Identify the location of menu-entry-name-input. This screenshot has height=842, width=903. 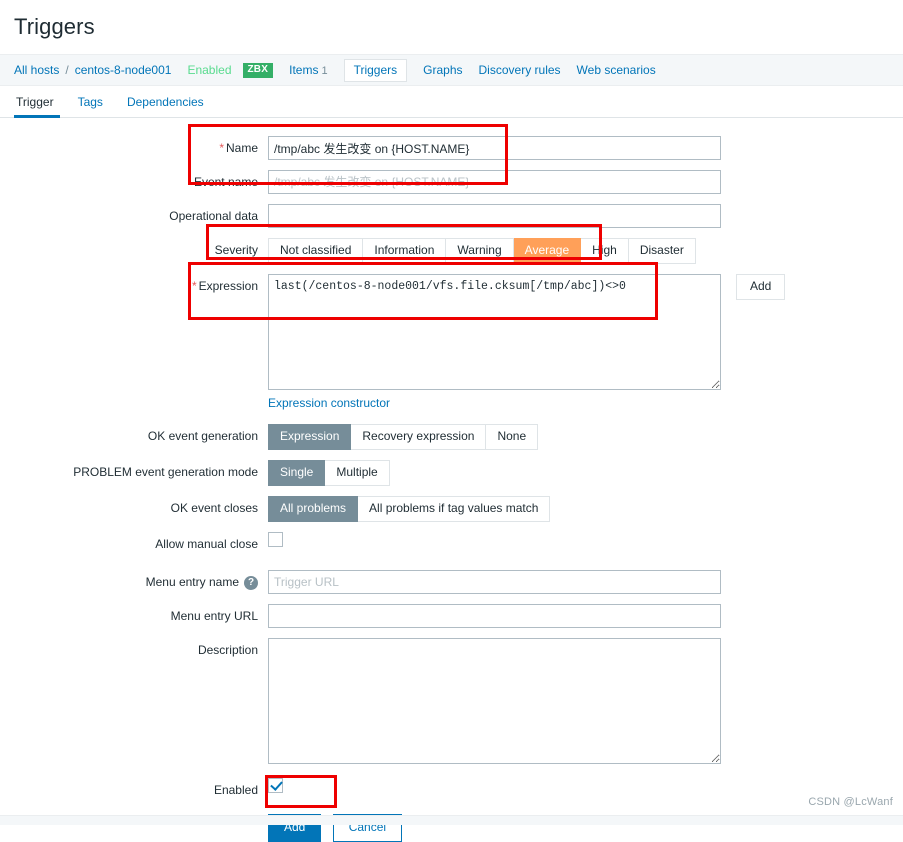
(494, 582).